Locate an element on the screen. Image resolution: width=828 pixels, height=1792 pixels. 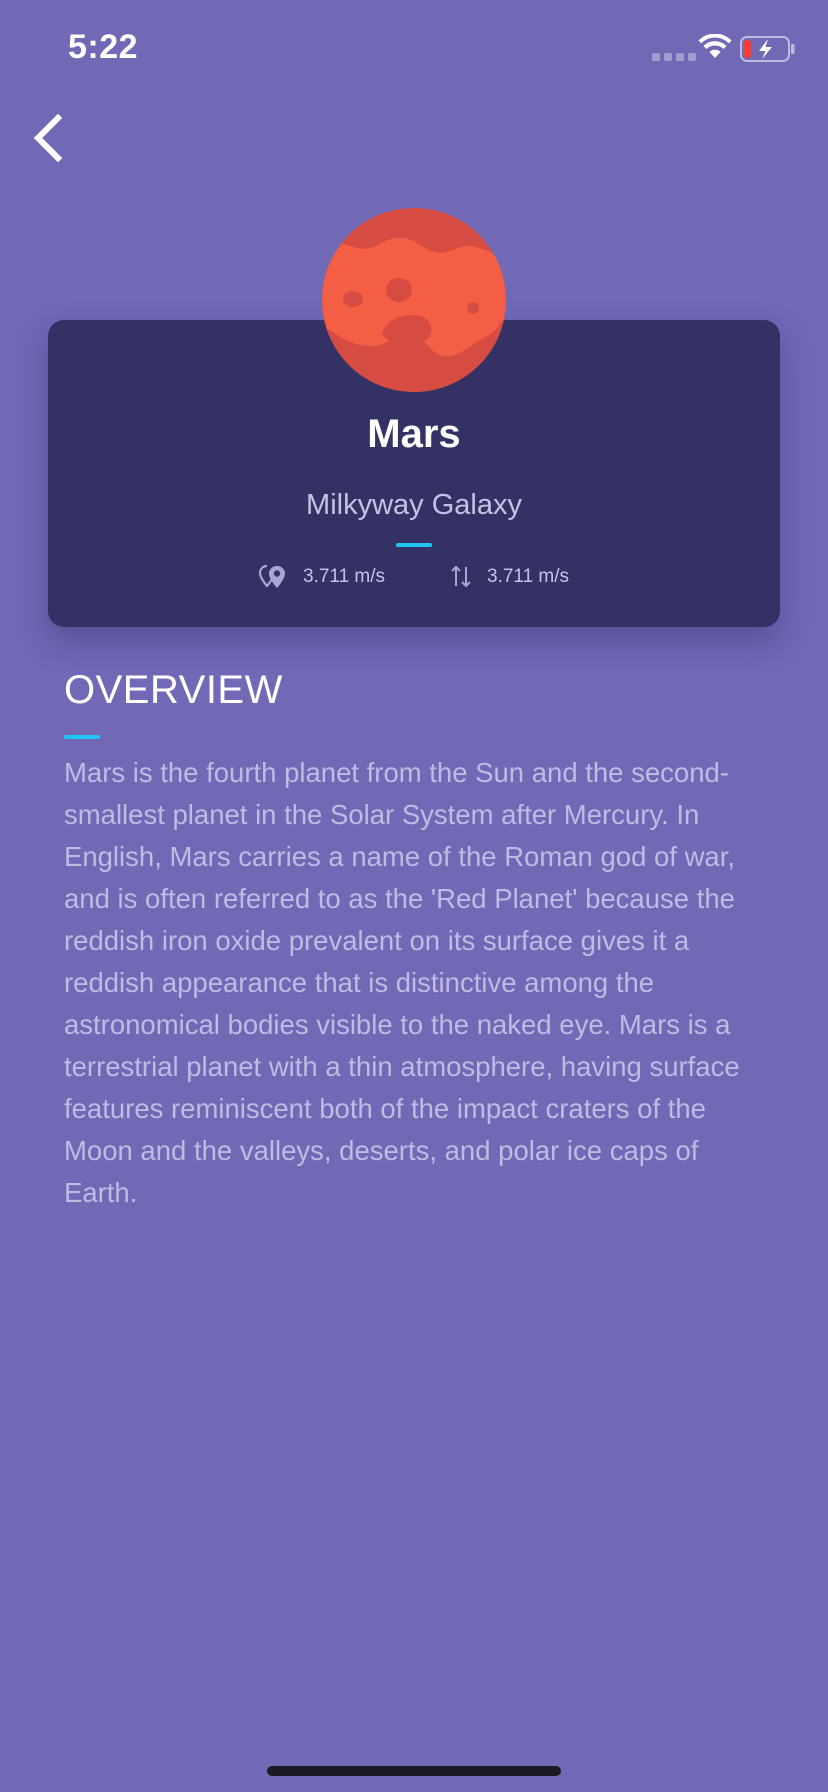
stat-distance: 3.711 m/s is located at coordinates (322, 577).